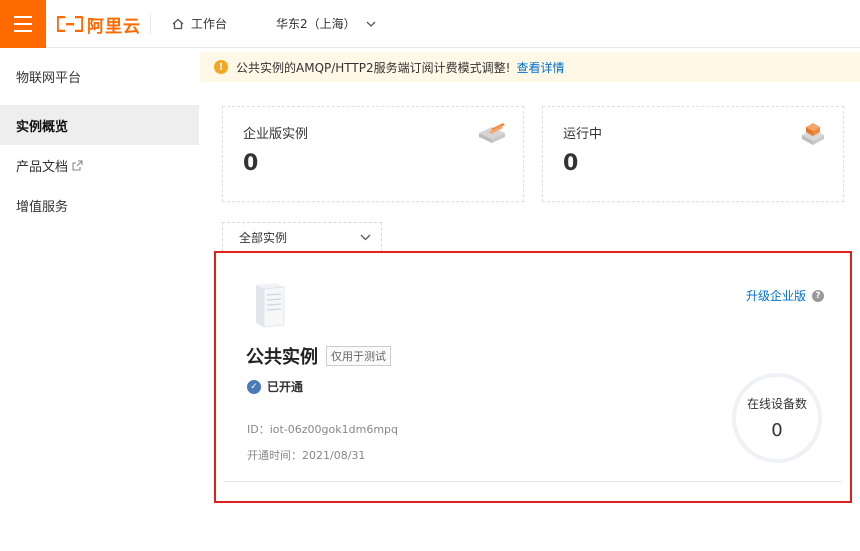 The image size is (860, 551). I want to click on region-label: 华东2（上海）, so click(316, 24).